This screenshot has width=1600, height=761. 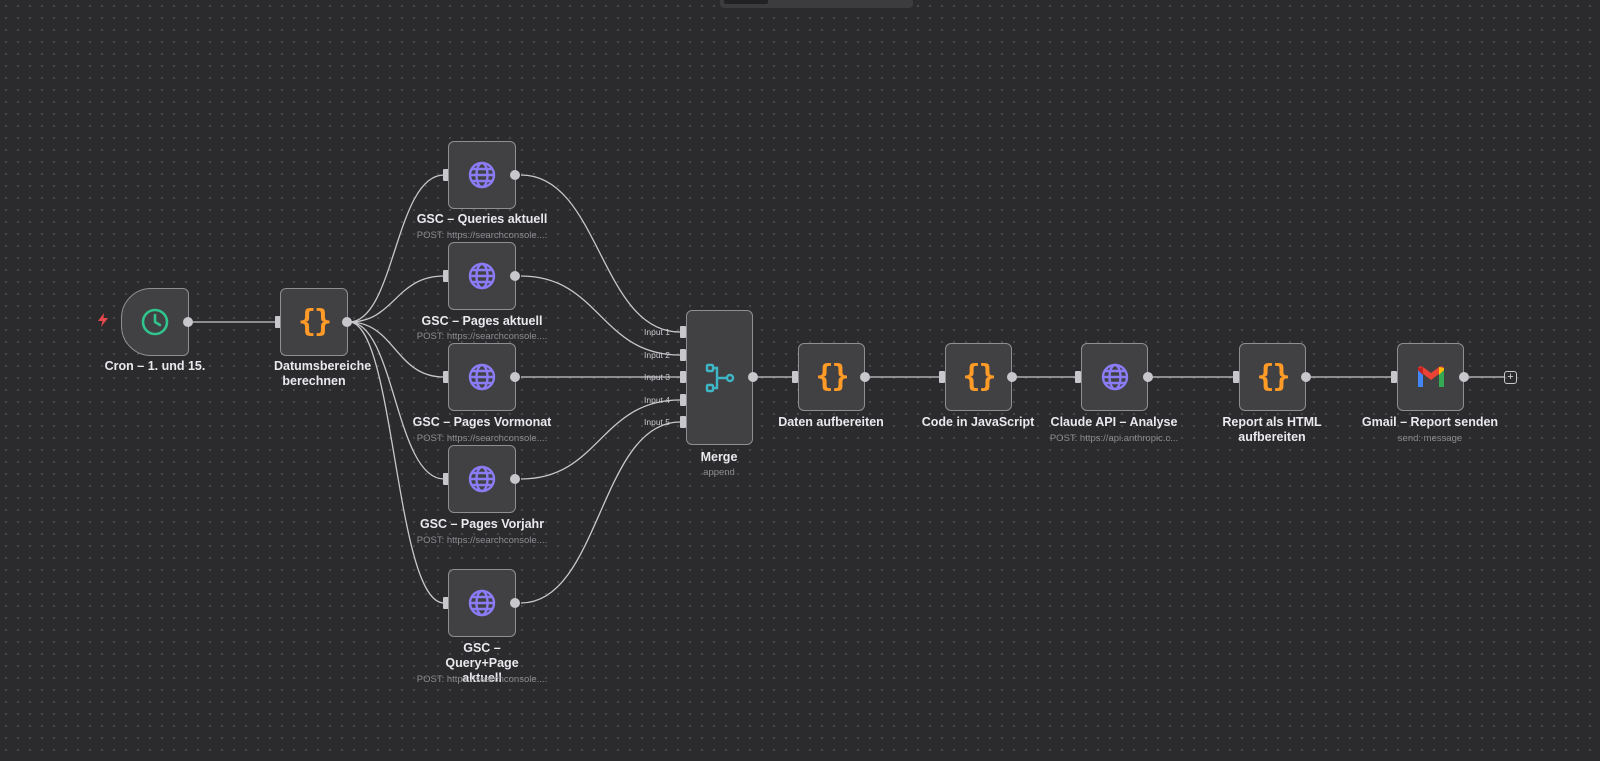 I want to click on clock-icon, so click(x=155, y=322).